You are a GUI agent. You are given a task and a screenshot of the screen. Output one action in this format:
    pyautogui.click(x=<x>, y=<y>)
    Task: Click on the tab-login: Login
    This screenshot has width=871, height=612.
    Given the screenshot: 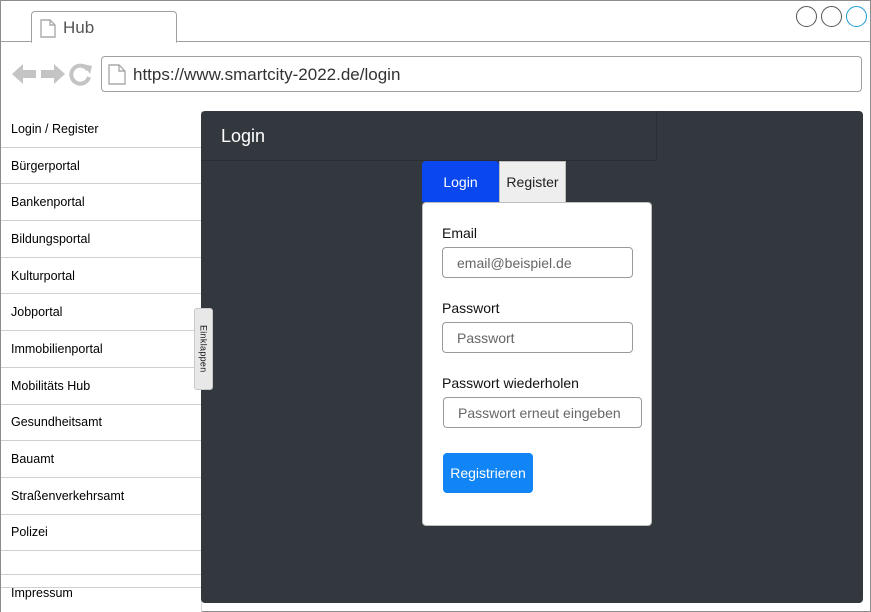 What is the action you would take?
    pyautogui.click(x=460, y=181)
    